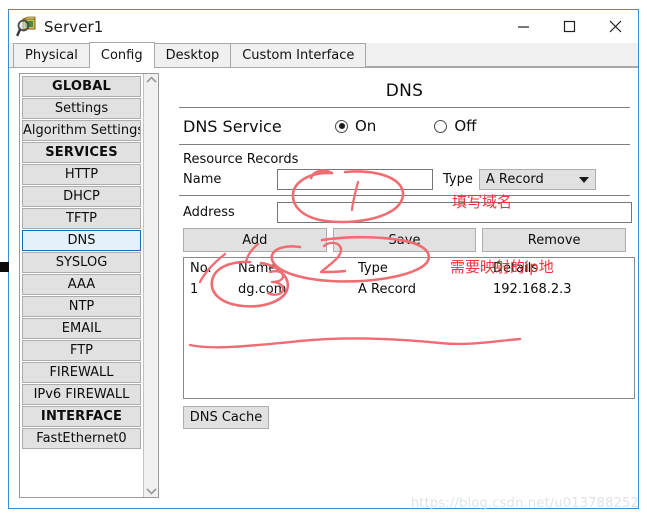  I want to click on sidebar-item-ftp: FTP, so click(81, 350).